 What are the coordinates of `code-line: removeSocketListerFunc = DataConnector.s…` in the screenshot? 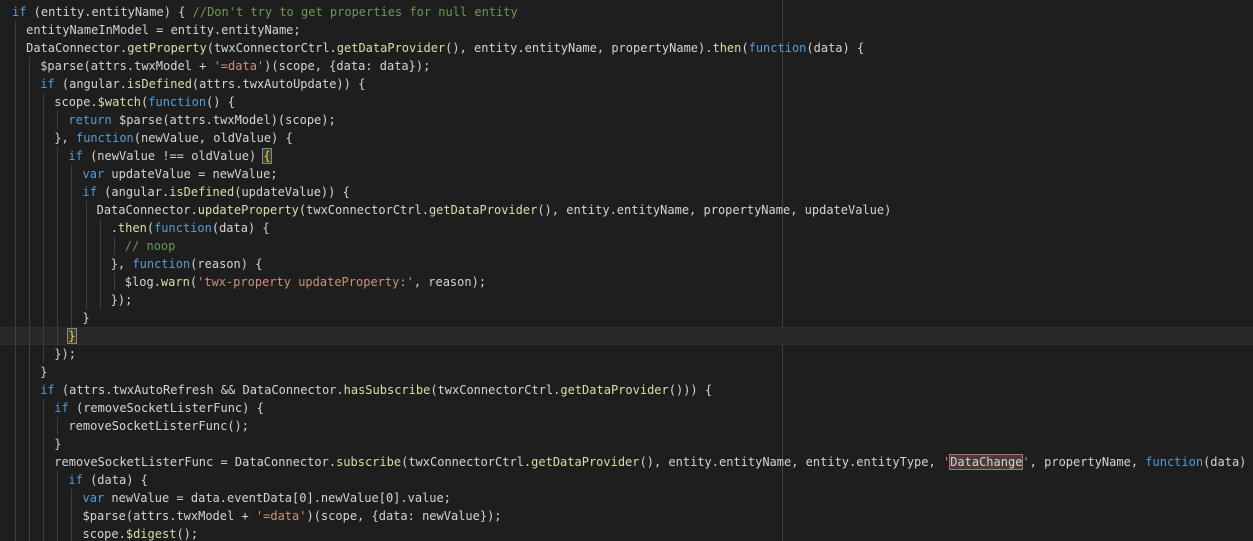 It's located at (626, 462).